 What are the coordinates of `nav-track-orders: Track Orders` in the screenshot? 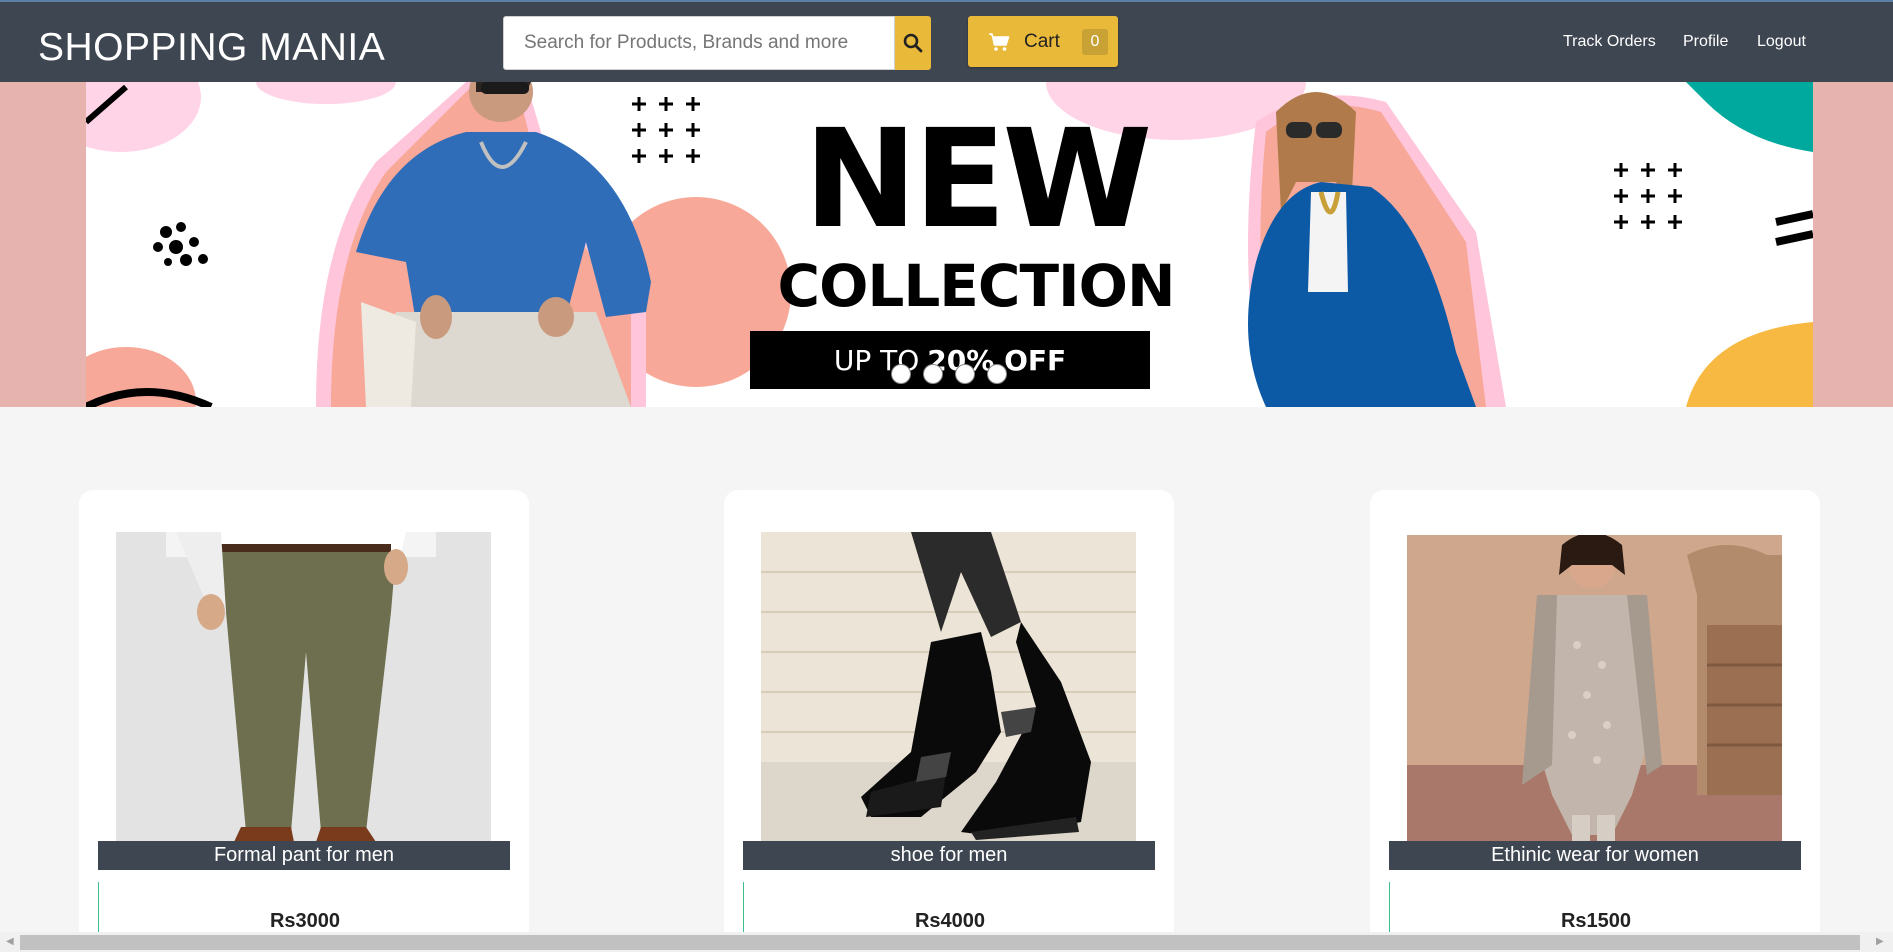 It's located at (1609, 42).